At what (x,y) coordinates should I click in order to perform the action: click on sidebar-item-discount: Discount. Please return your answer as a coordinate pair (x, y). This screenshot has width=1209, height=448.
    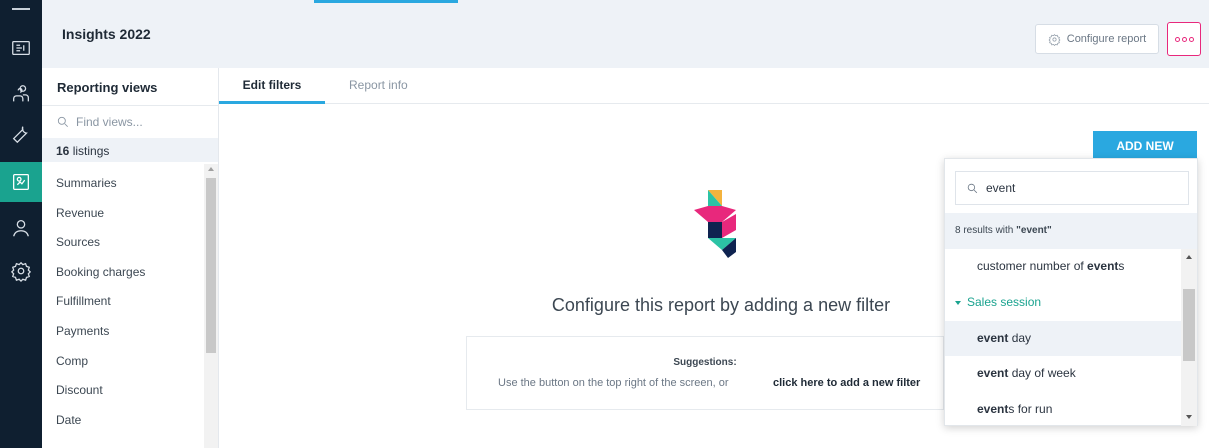
    Looking at the image, I should click on (123, 391).